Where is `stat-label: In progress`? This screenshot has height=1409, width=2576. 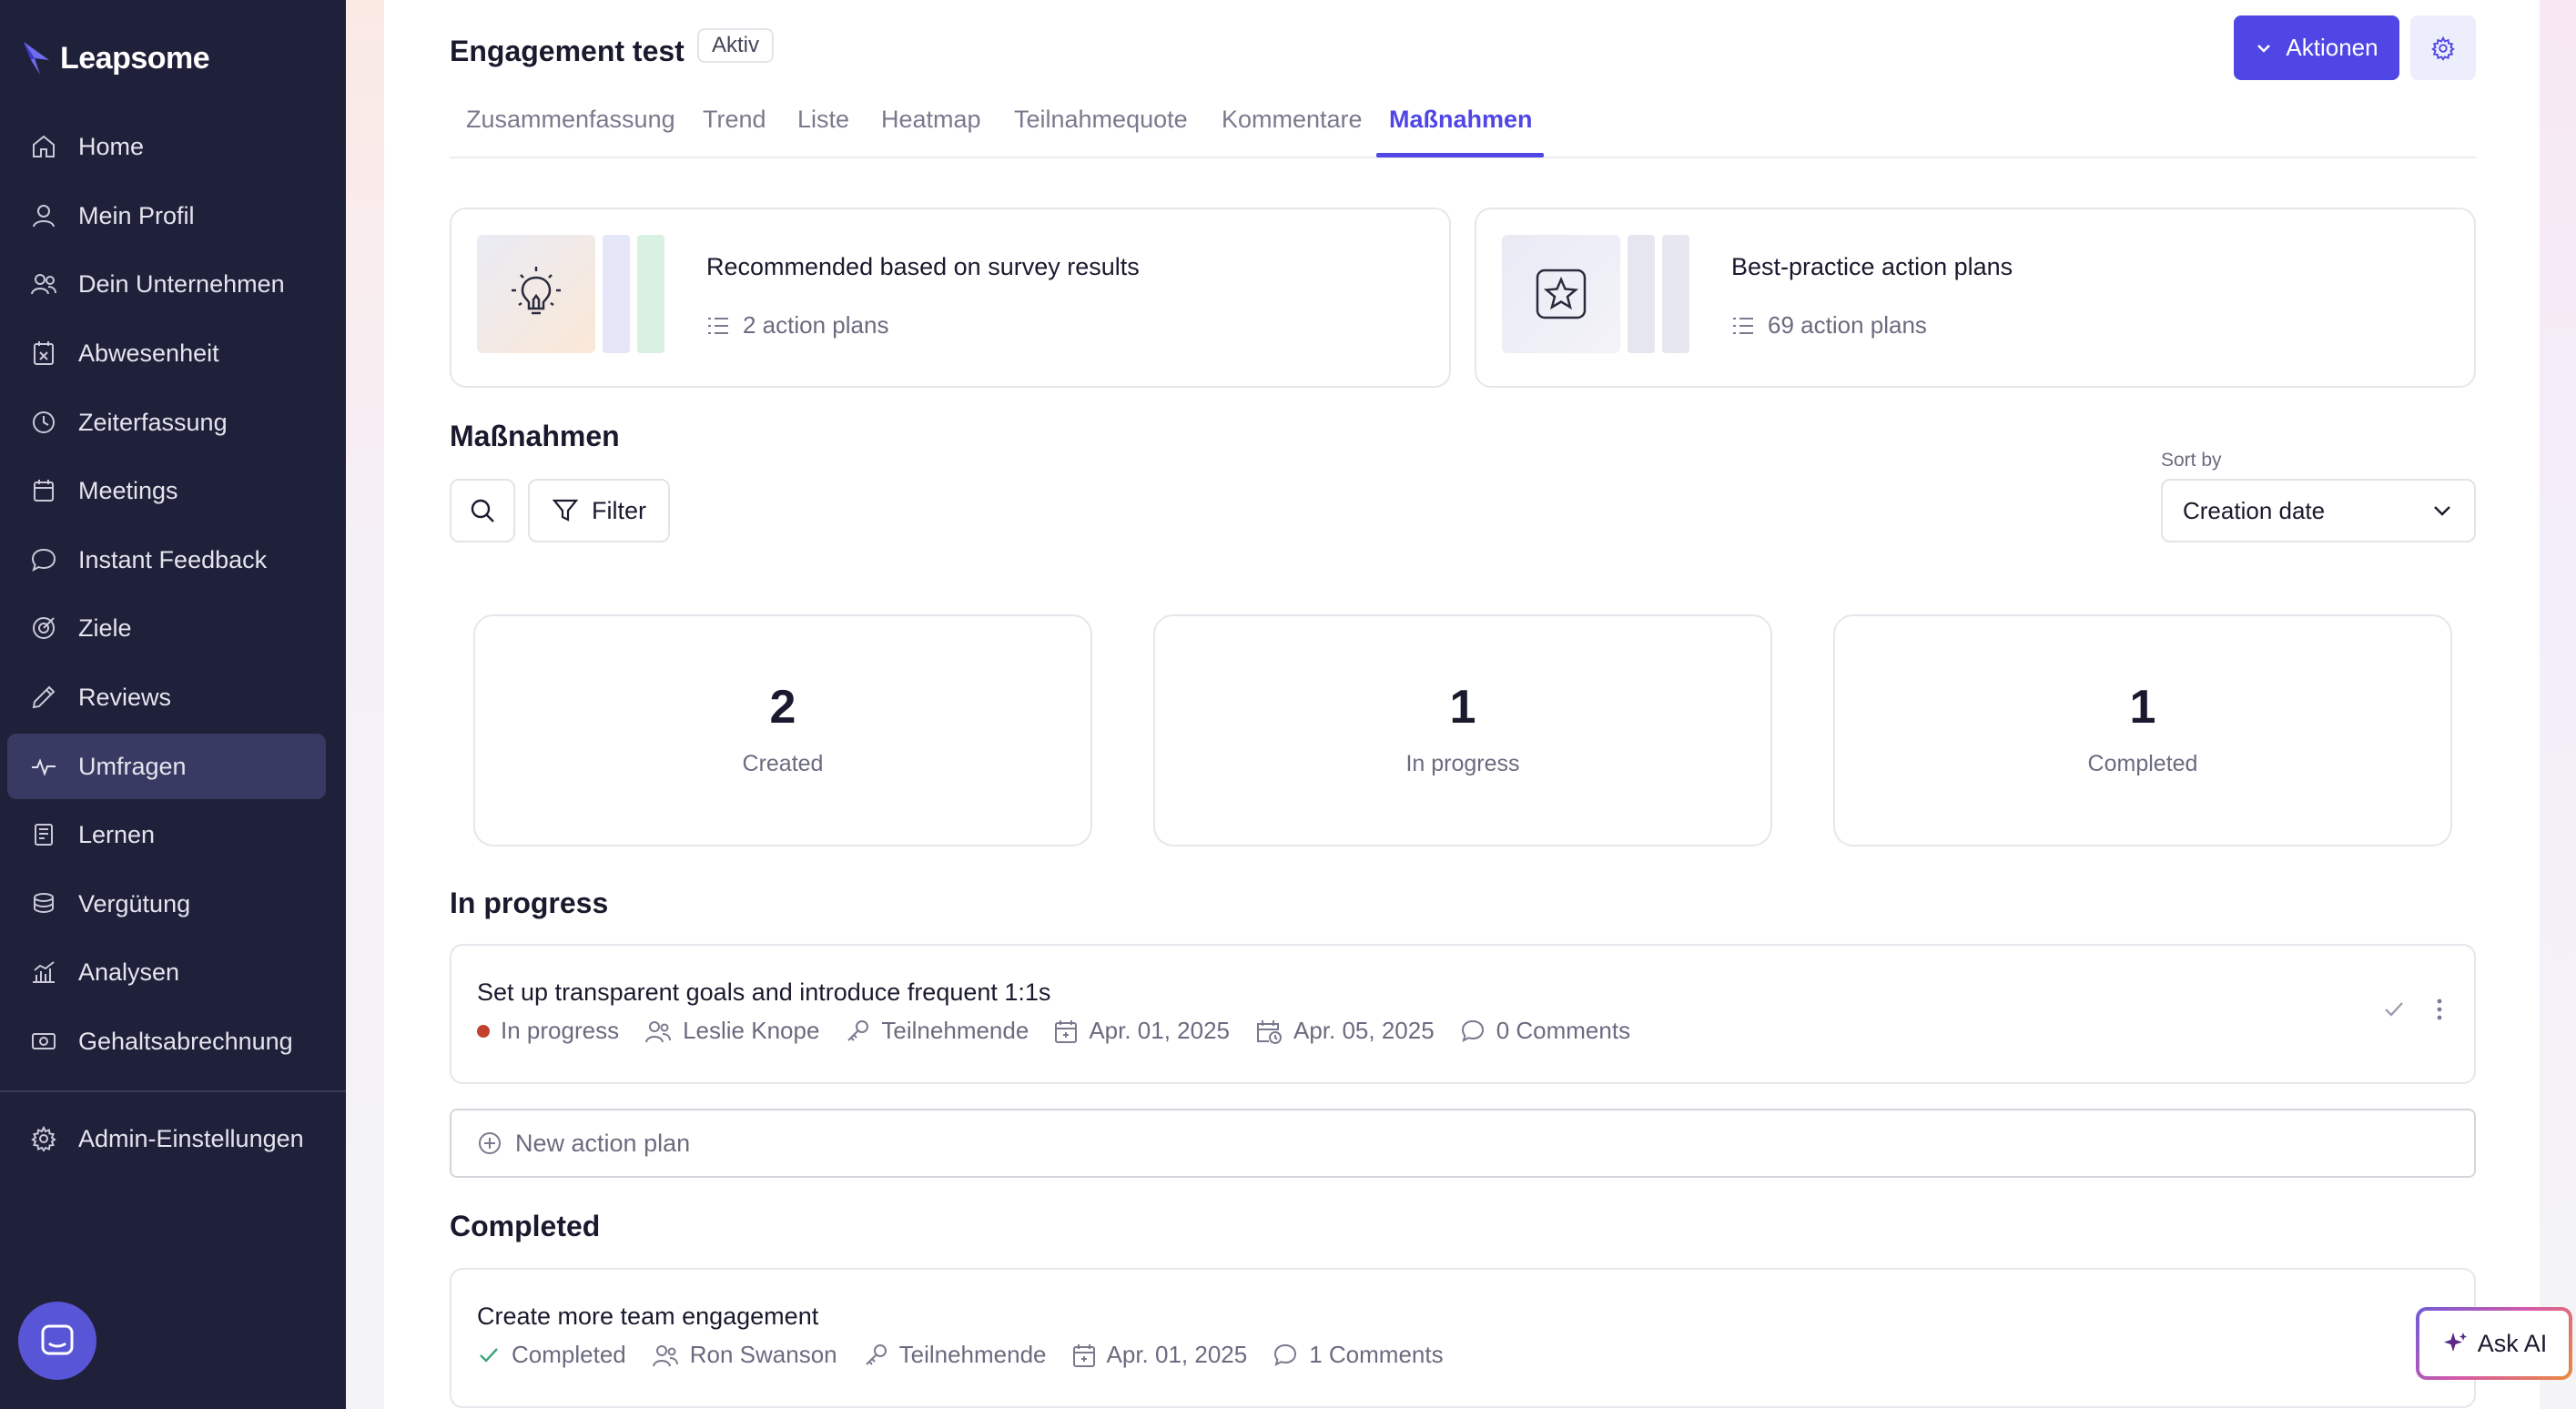
stat-label: In progress is located at coordinates (1462, 763).